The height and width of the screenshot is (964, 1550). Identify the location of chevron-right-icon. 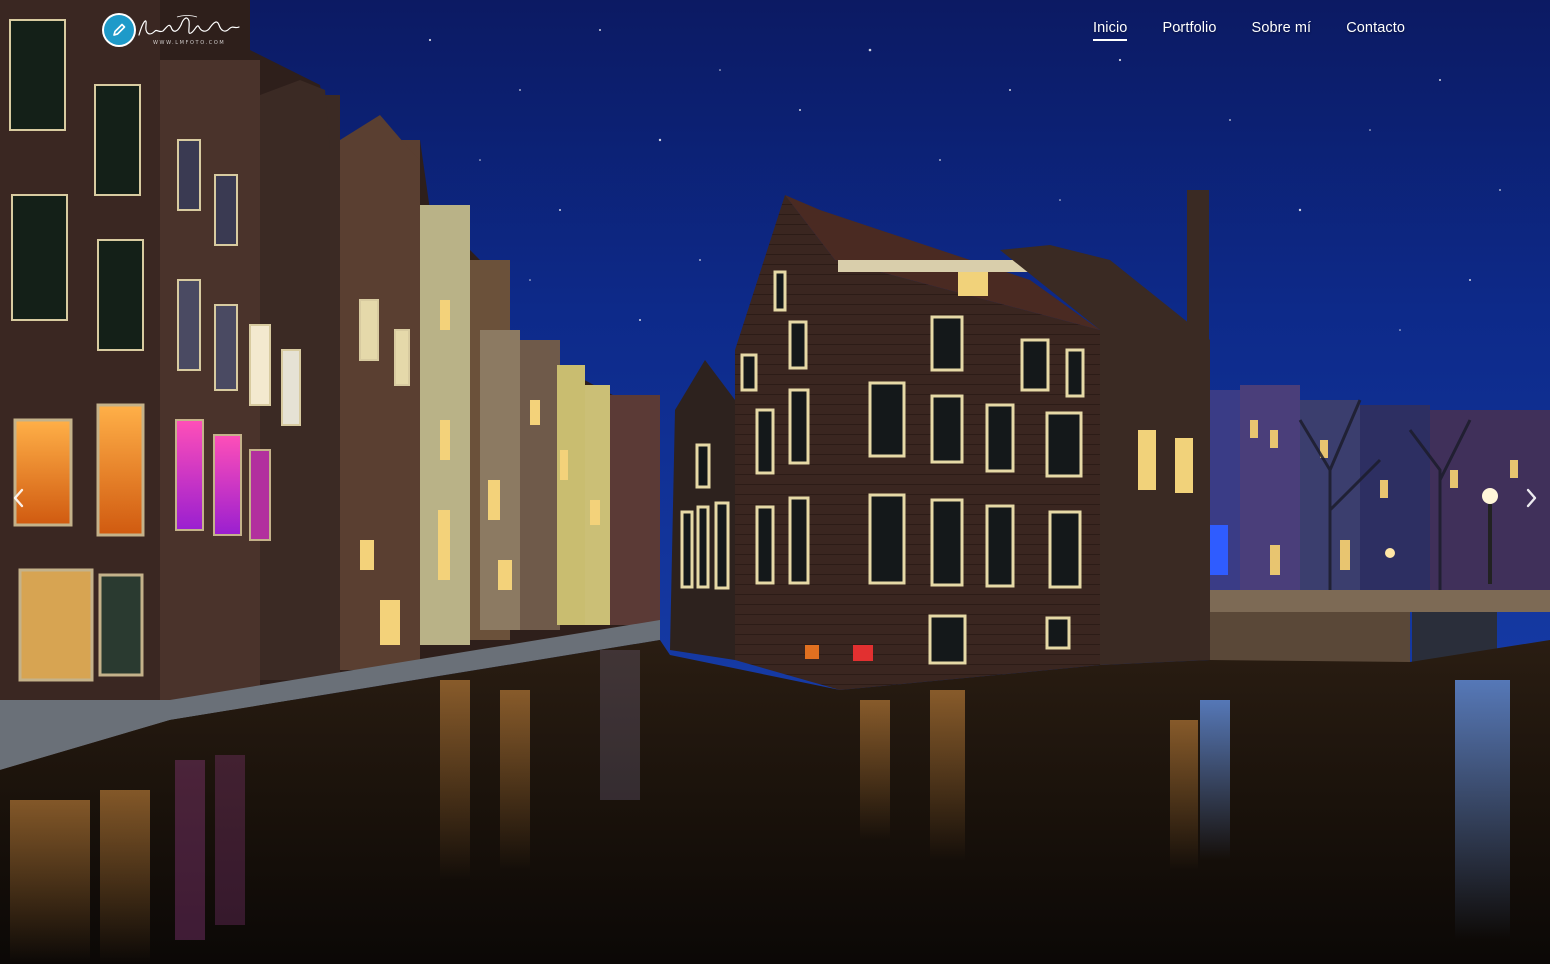
(1531, 498).